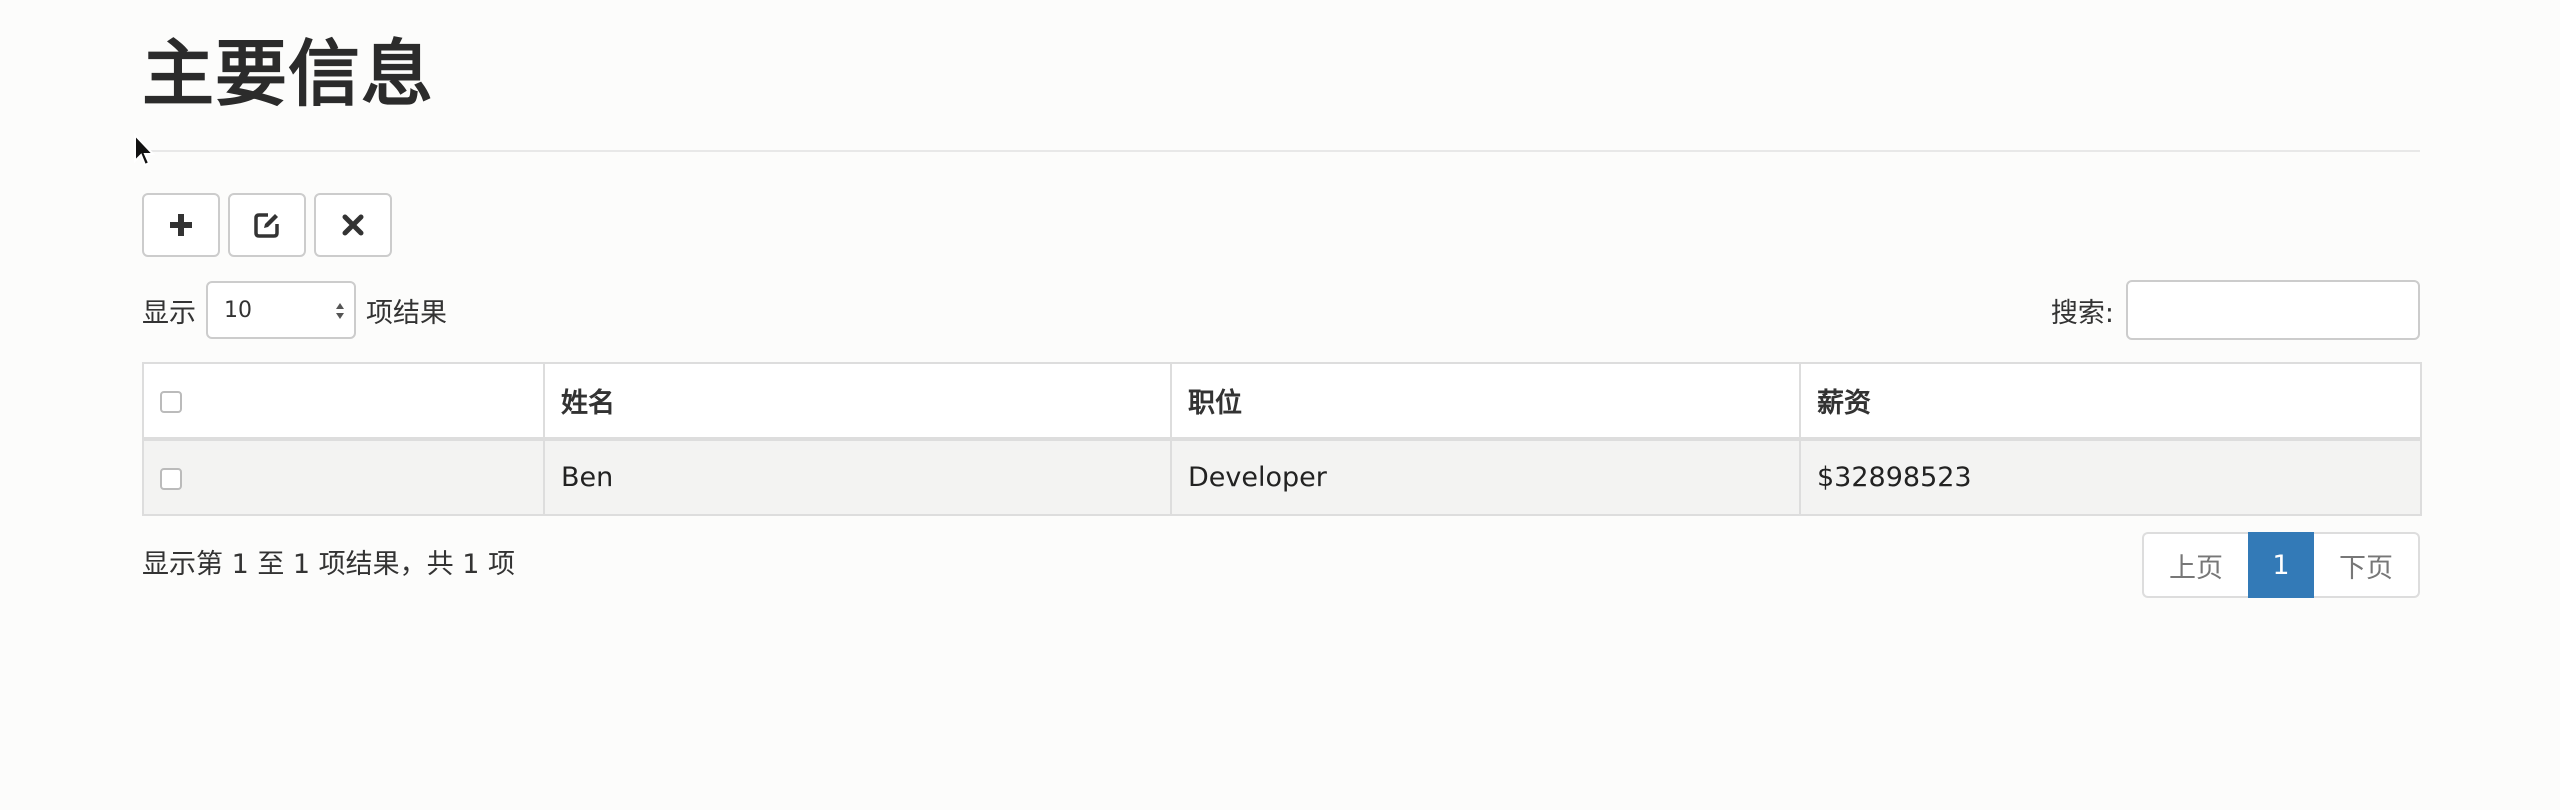 The height and width of the screenshot is (810, 2560). I want to click on table-row: Ben Developer $32898523, so click(1282, 477).